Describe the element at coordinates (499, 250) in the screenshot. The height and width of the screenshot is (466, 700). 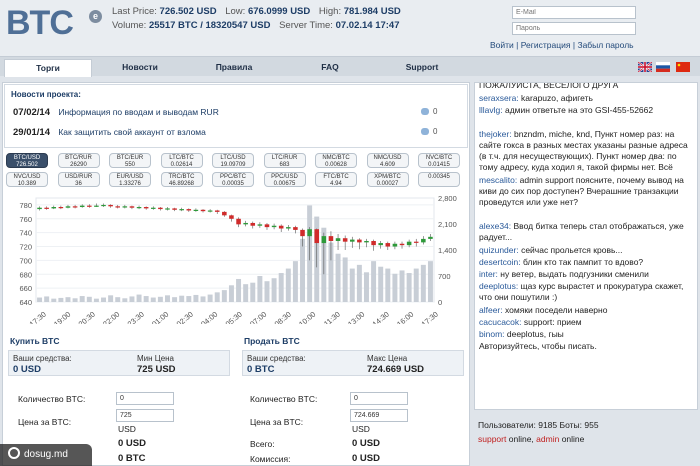
I see `chat-nick: quizunder:` at that location.